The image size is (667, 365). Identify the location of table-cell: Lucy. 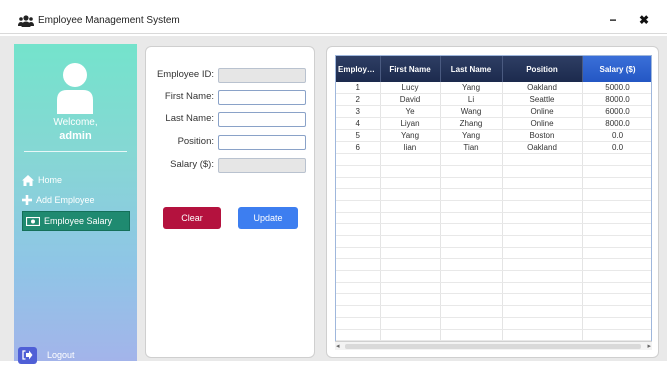
(410, 88).